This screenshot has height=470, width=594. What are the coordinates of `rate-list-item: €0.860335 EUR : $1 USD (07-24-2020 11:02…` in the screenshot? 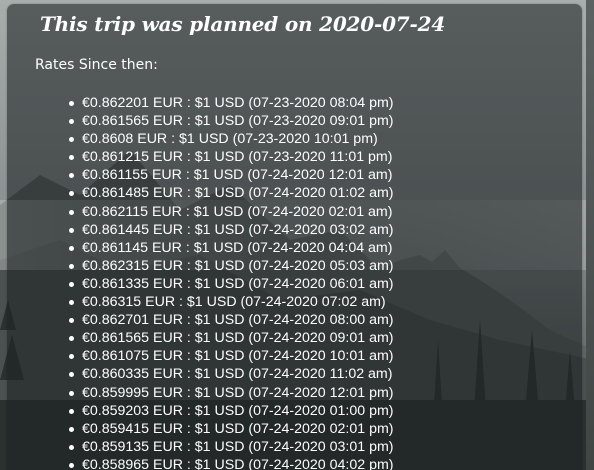 It's located at (231, 374).